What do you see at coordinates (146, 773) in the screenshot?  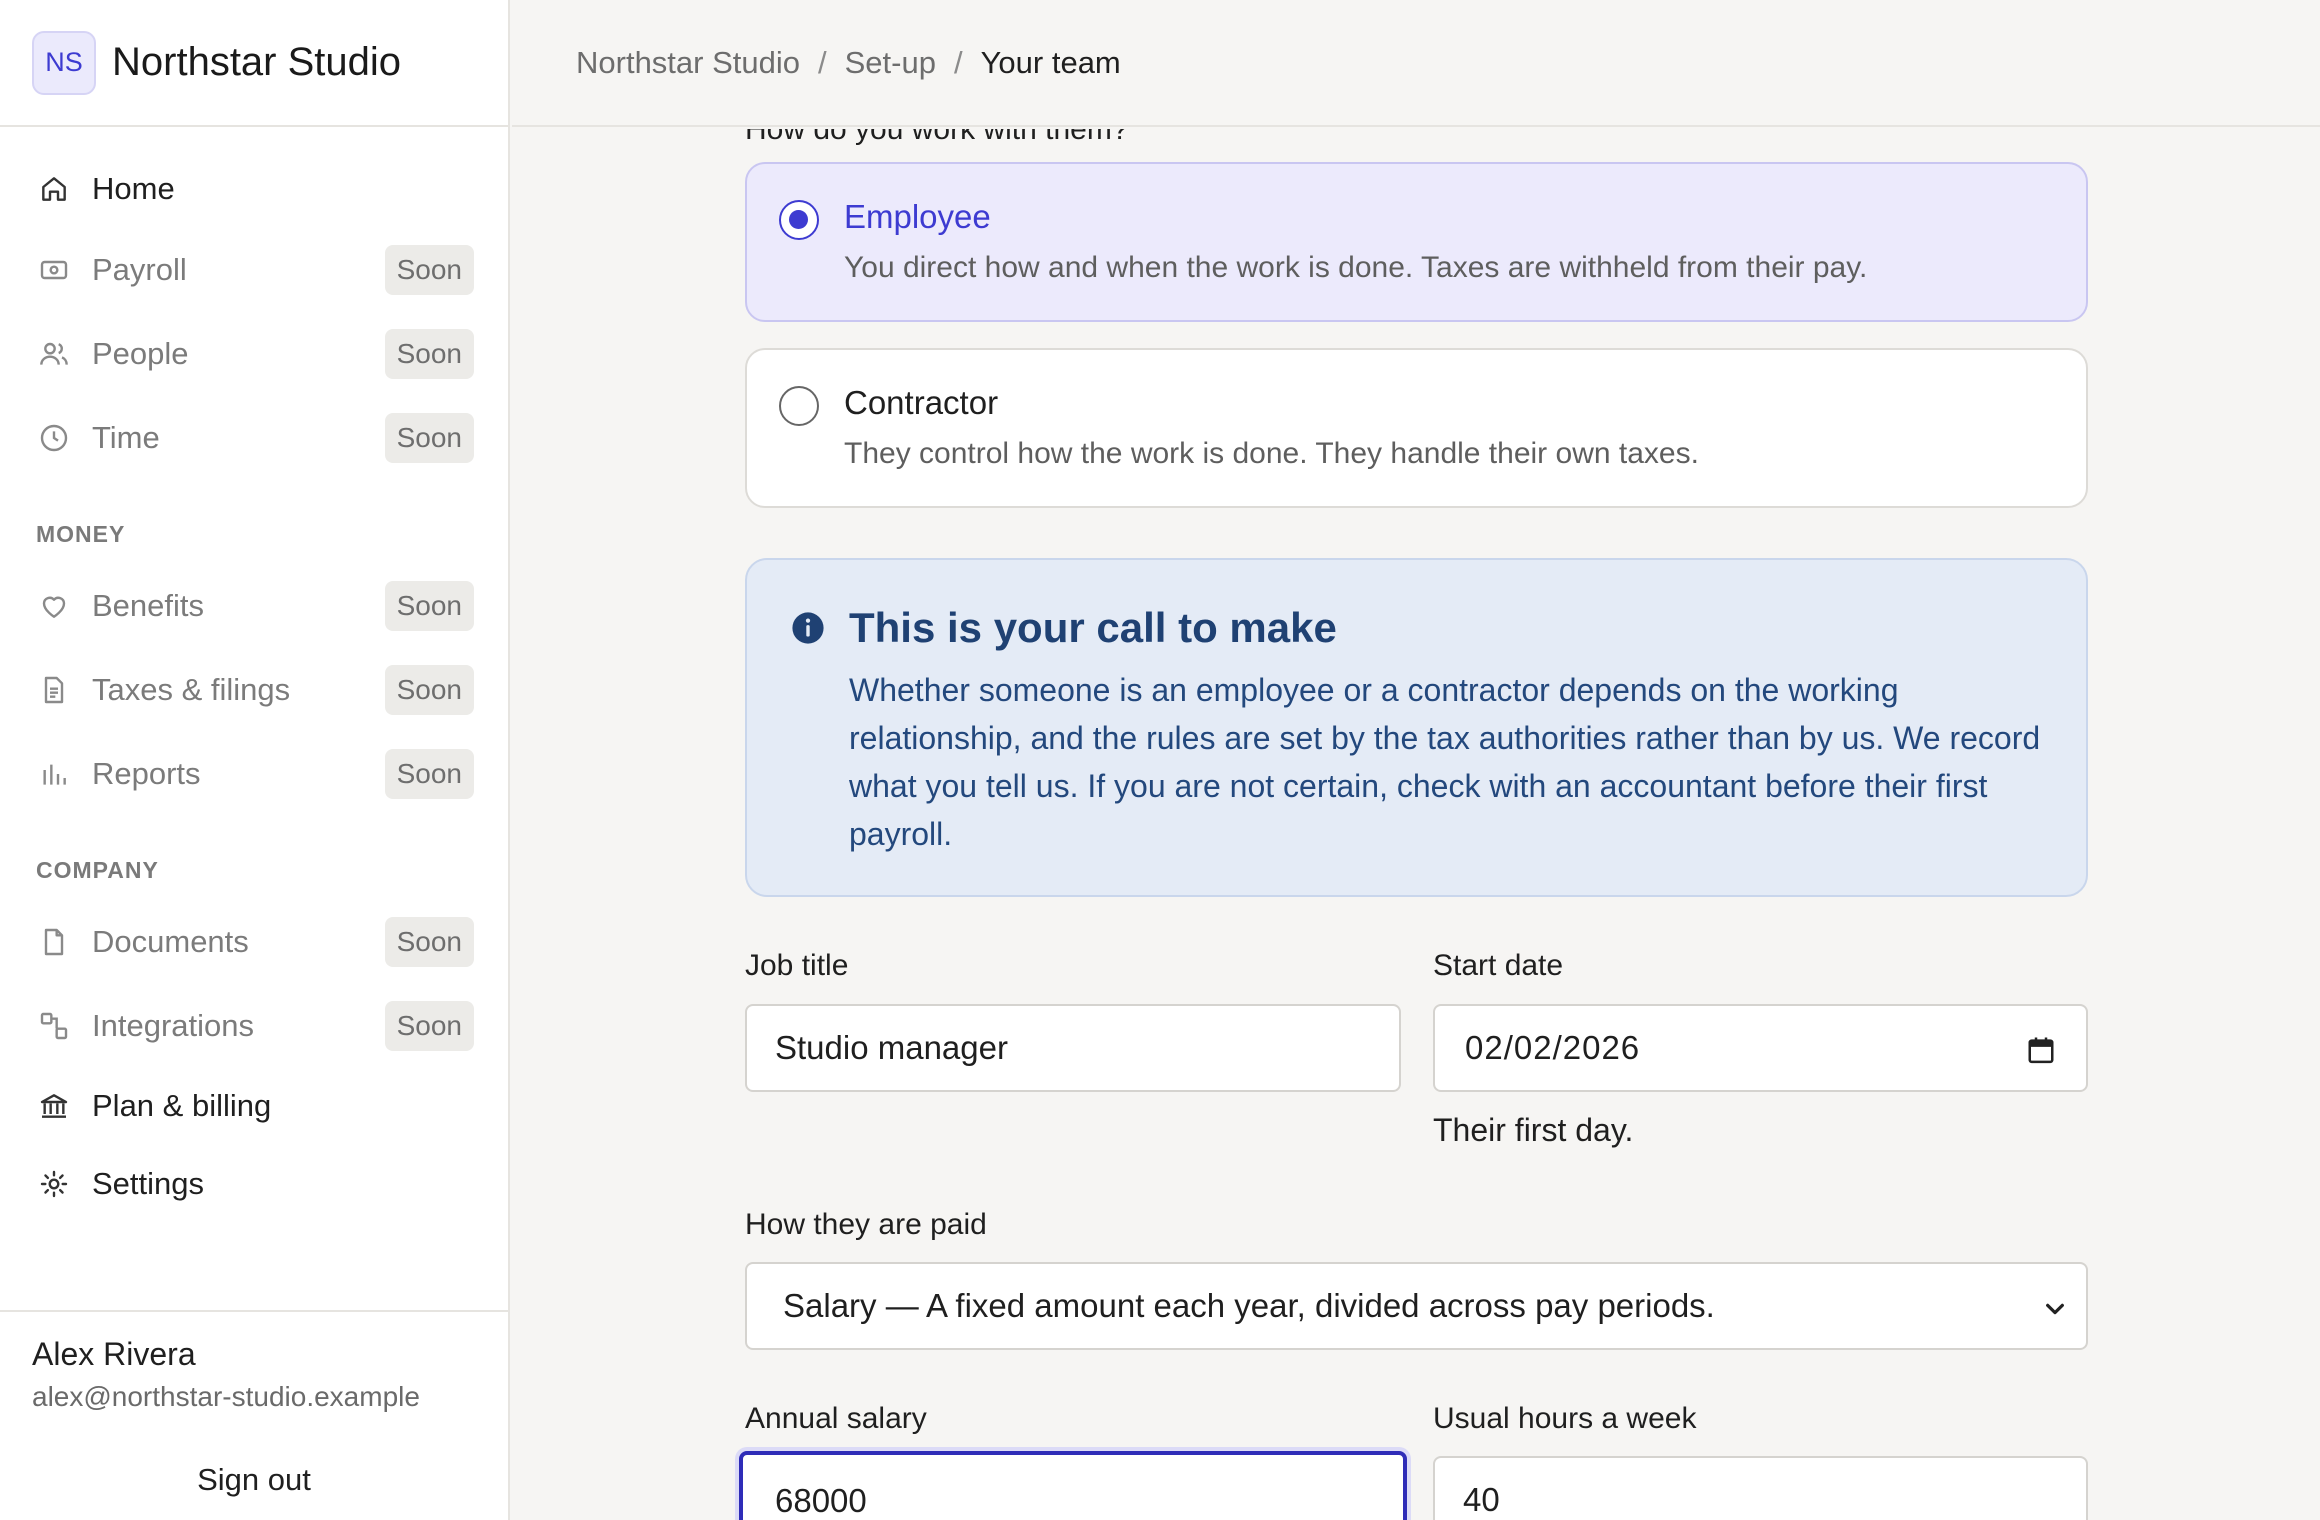 I see `sidebar-item-label: Reports` at bounding box center [146, 773].